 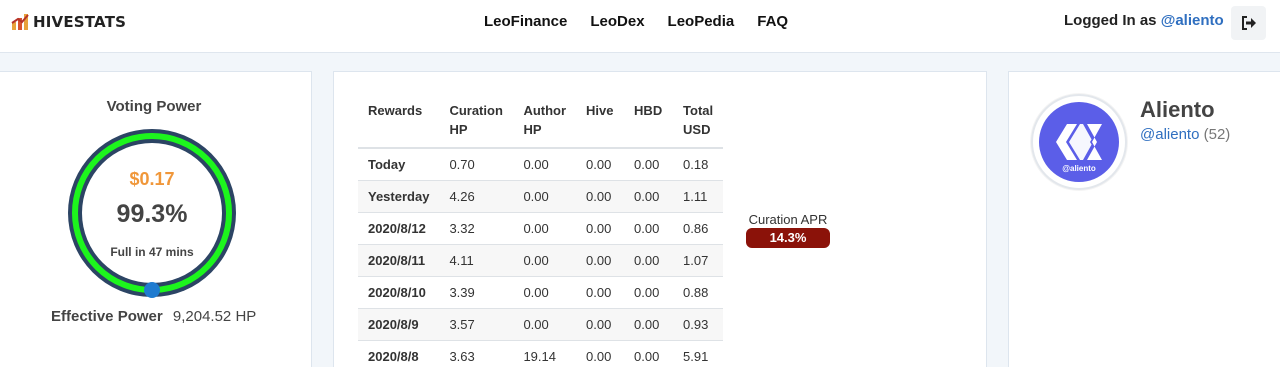 What do you see at coordinates (1110, 20) in the screenshot?
I see `login-prefix: Logged In as` at bounding box center [1110, 20].